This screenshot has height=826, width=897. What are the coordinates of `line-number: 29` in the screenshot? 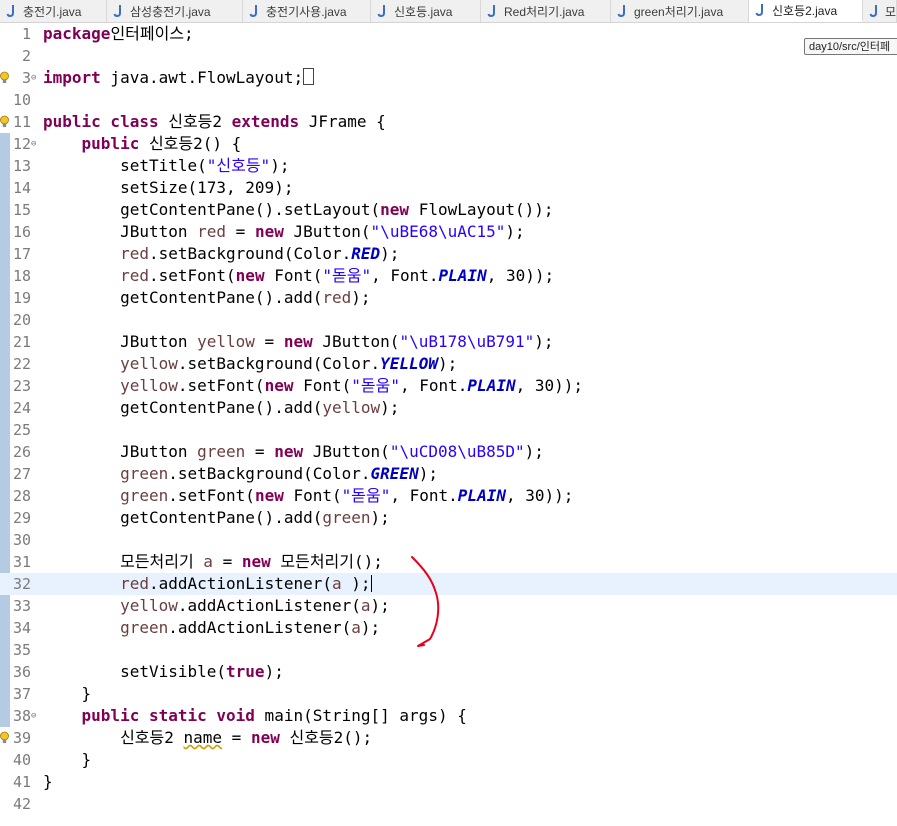 It's located at (21, 518).